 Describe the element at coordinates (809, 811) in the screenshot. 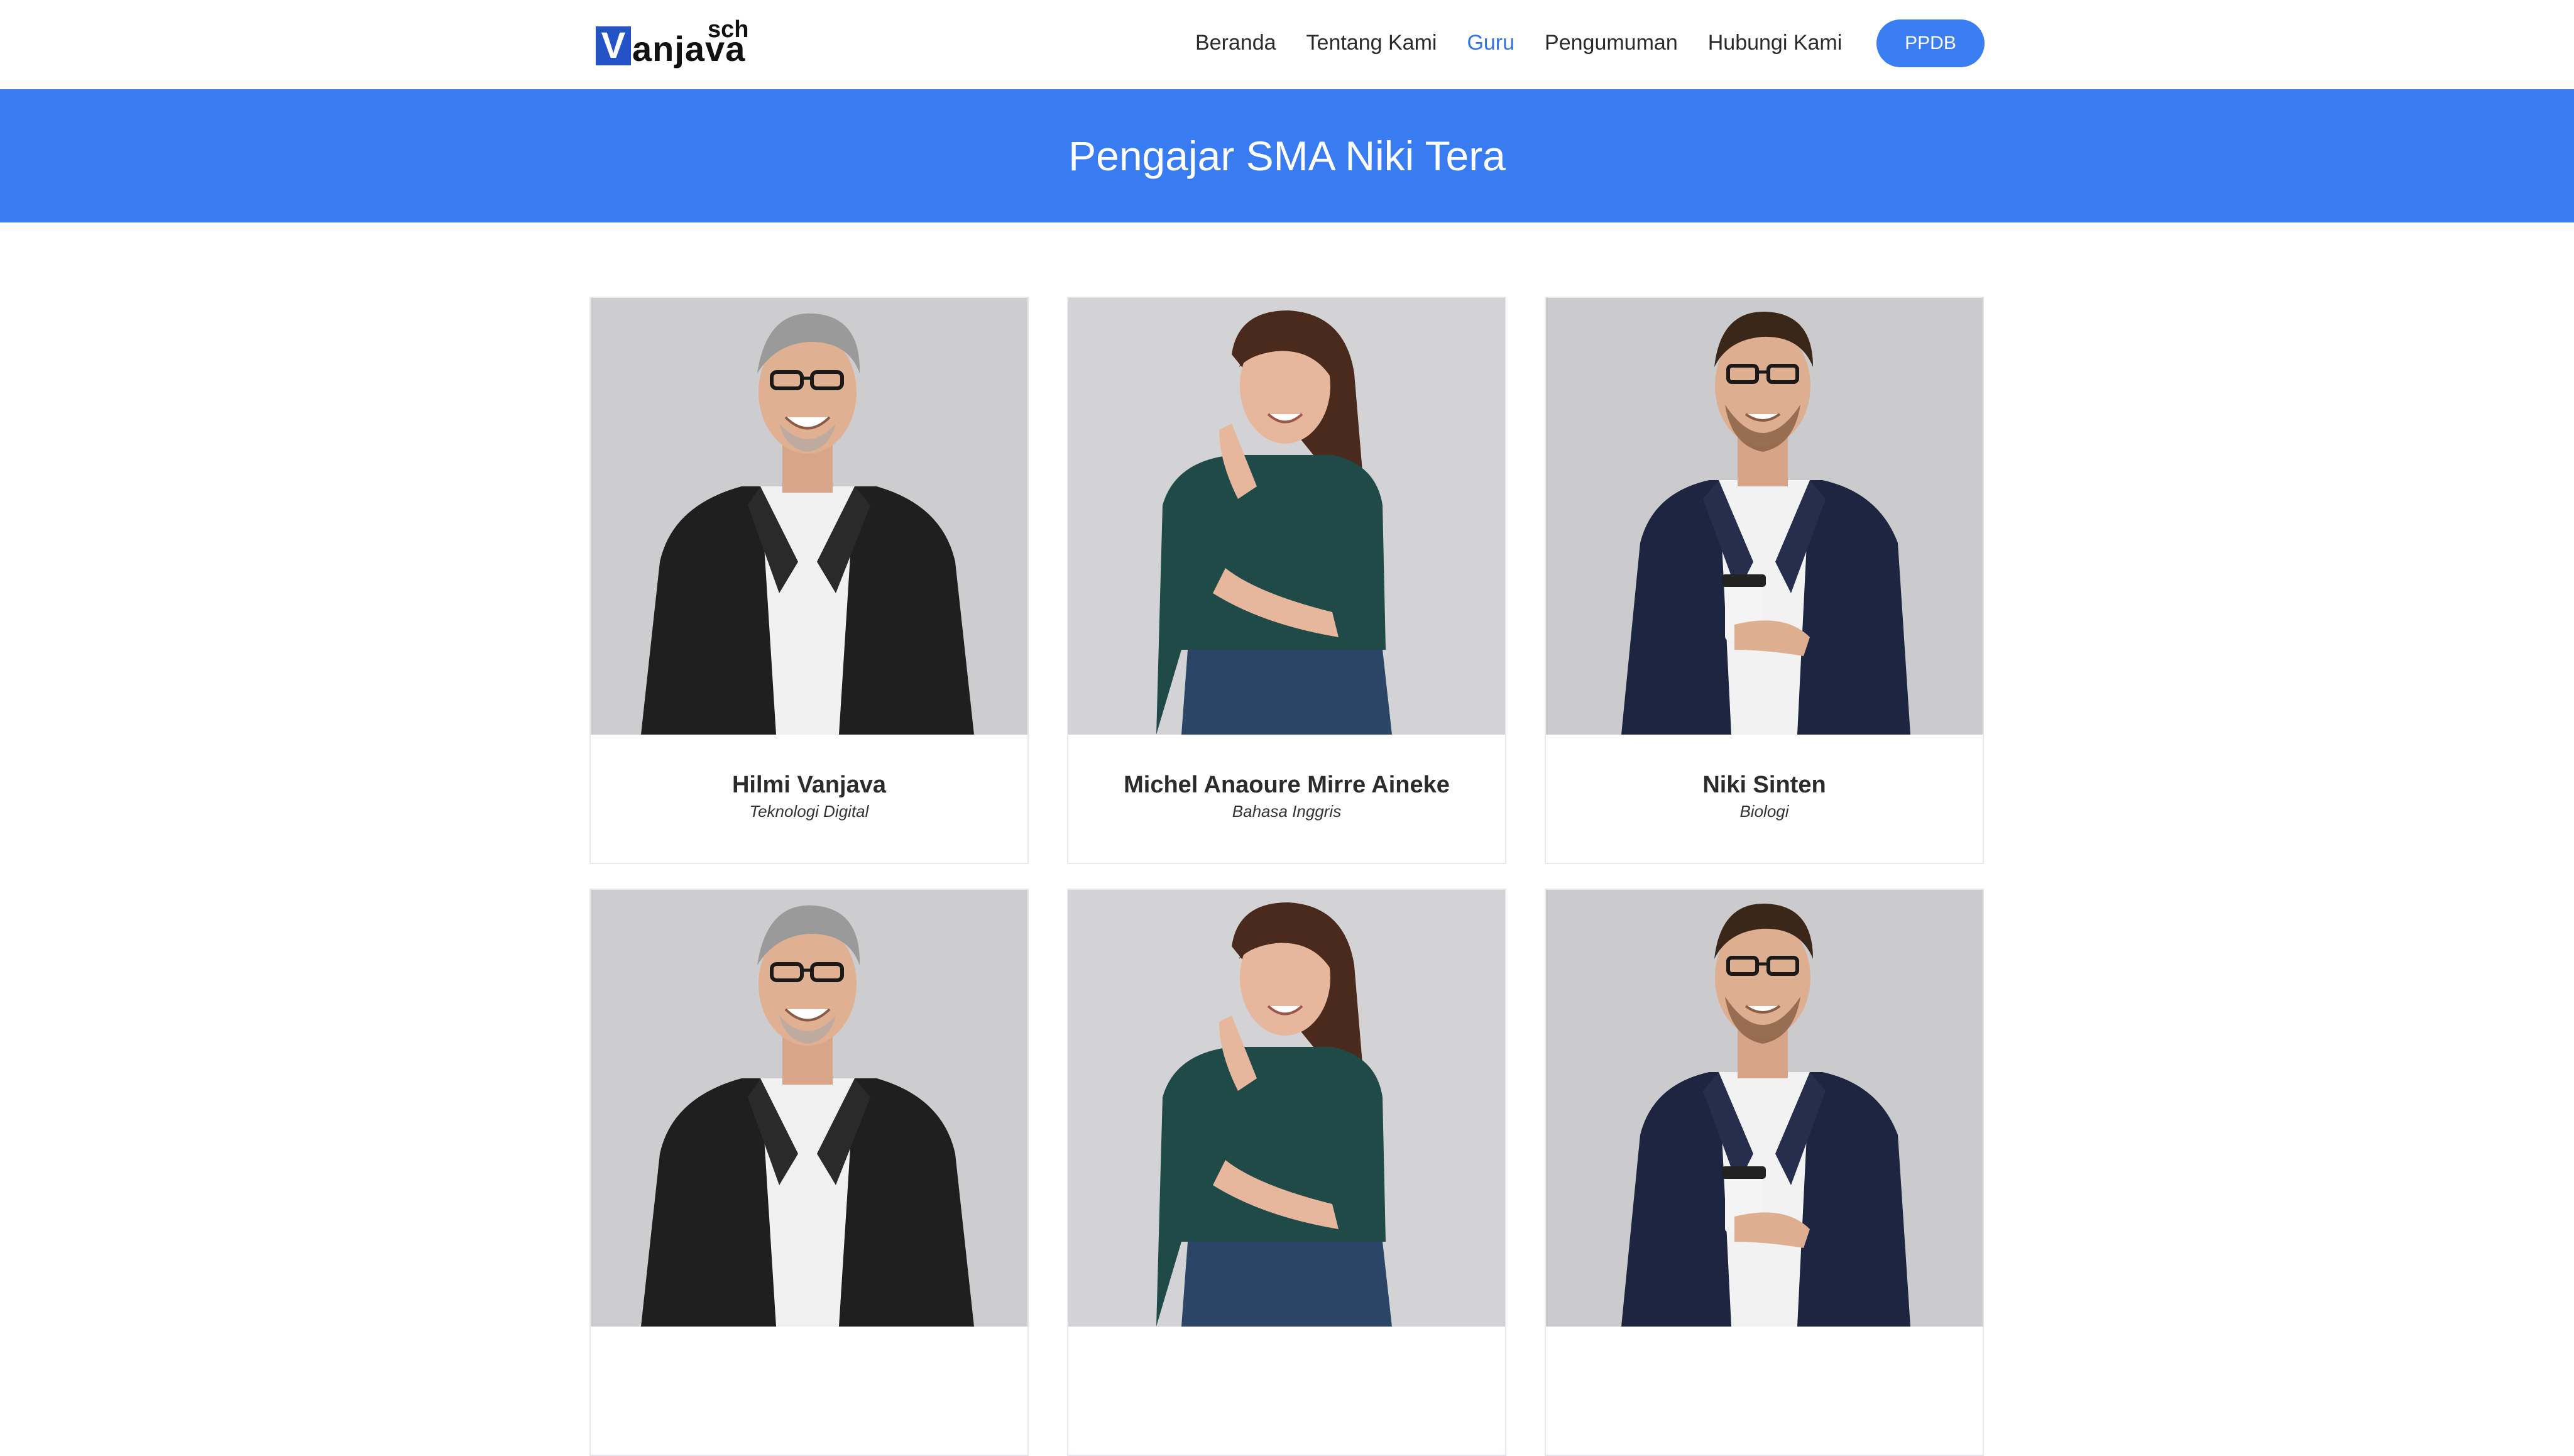

I see `teacher-subject: Teknologi Digital` at that location.